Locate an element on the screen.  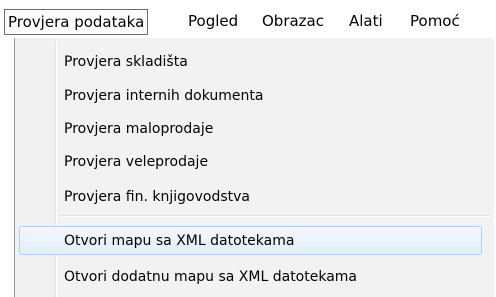
menu-icon-gutter is located at coordinates (33, 167).